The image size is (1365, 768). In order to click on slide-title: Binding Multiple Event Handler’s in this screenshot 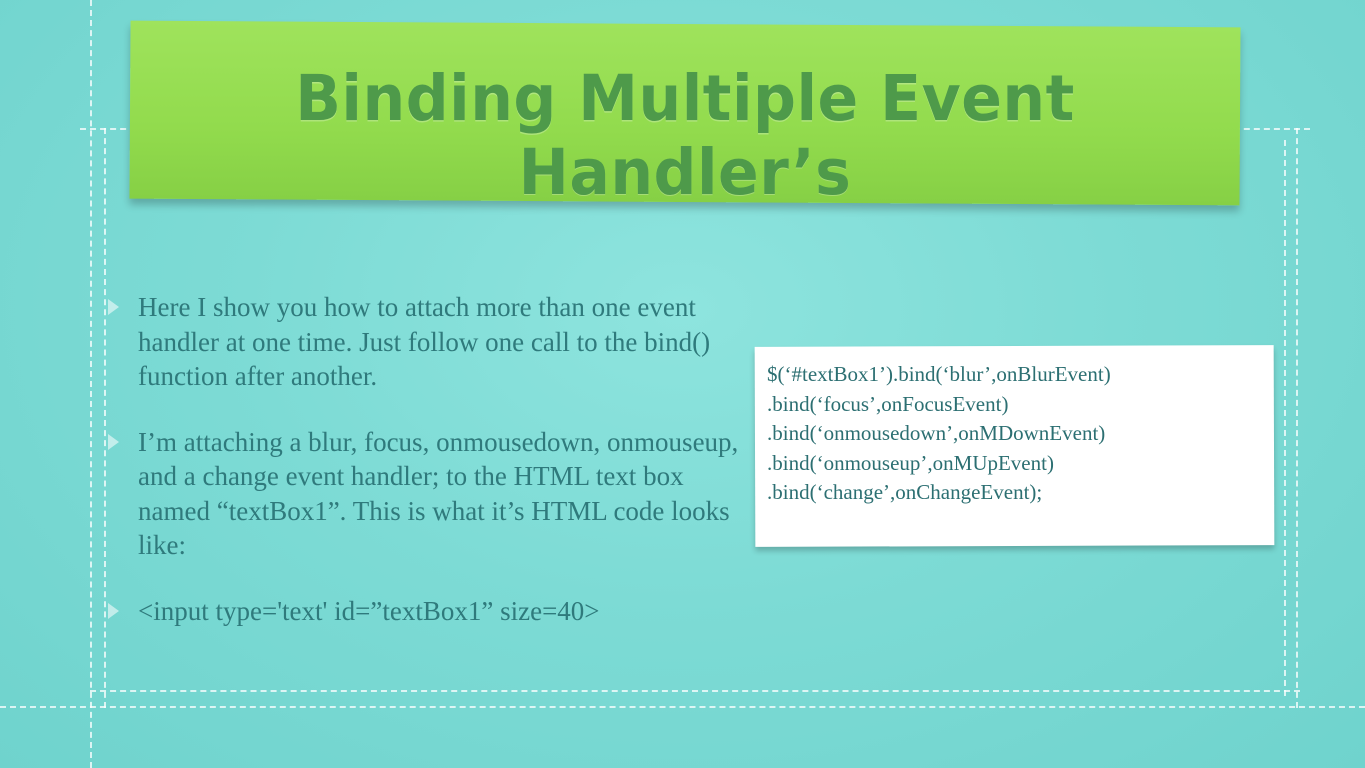, I will do `click(685, 136)`.